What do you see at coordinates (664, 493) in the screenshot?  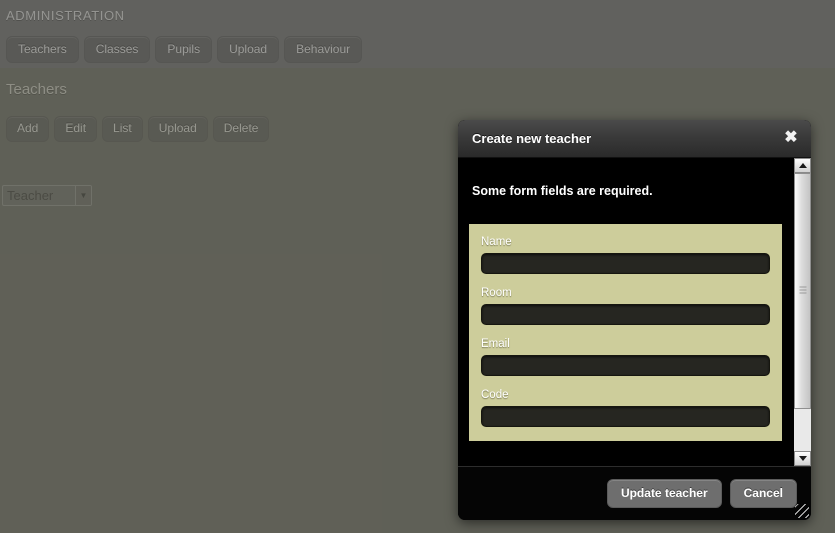 I see `update-teacher-button: Update teacher` at bounding box center [664, 493].